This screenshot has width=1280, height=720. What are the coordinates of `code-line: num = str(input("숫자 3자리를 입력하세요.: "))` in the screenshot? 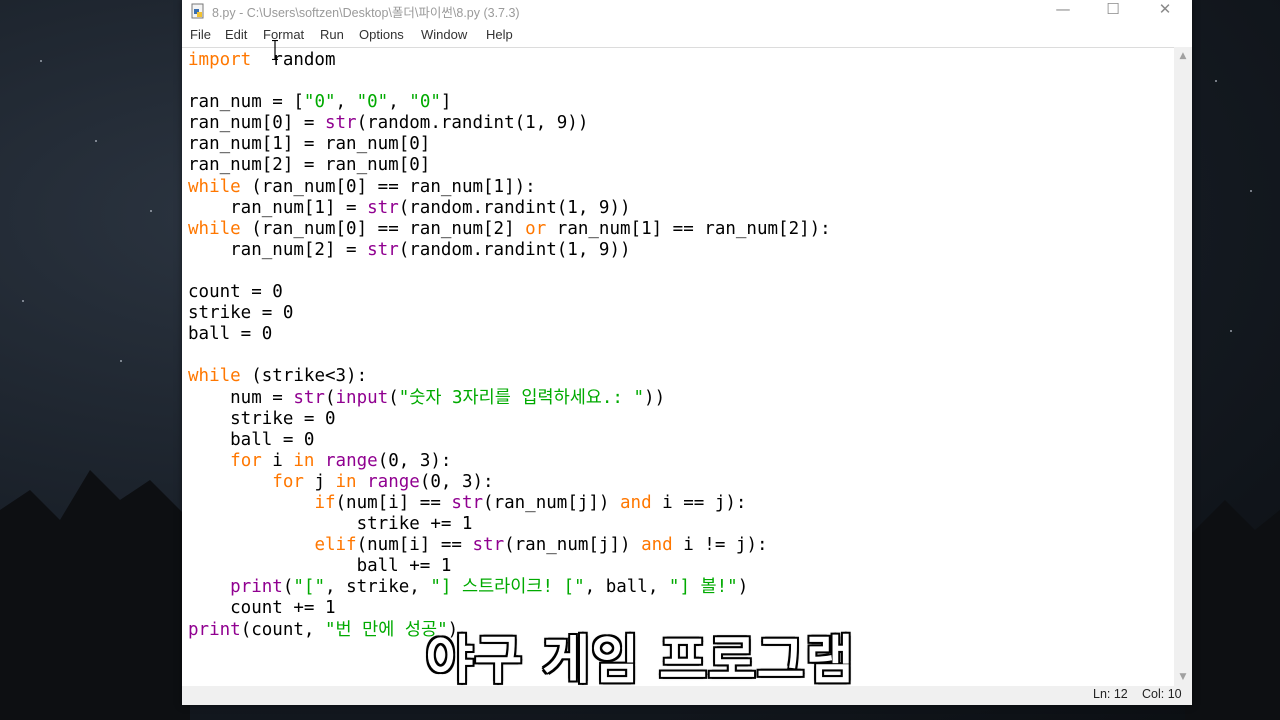 It's located at (509, 398).